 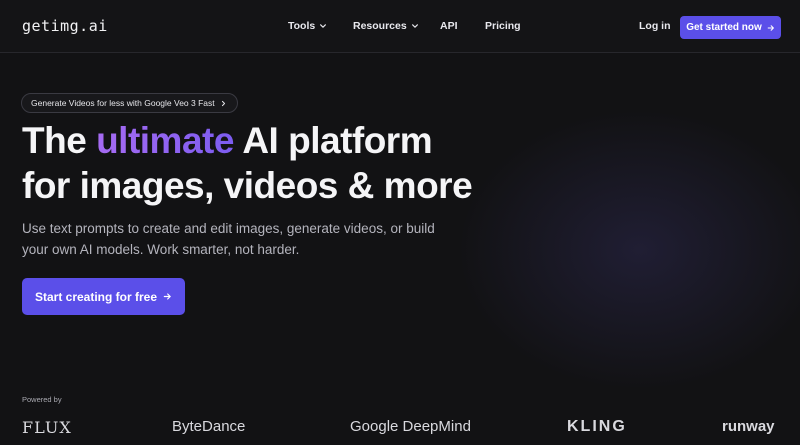 I want to click on start-creating-button: Start creating for free, so click(x=103, y=296).